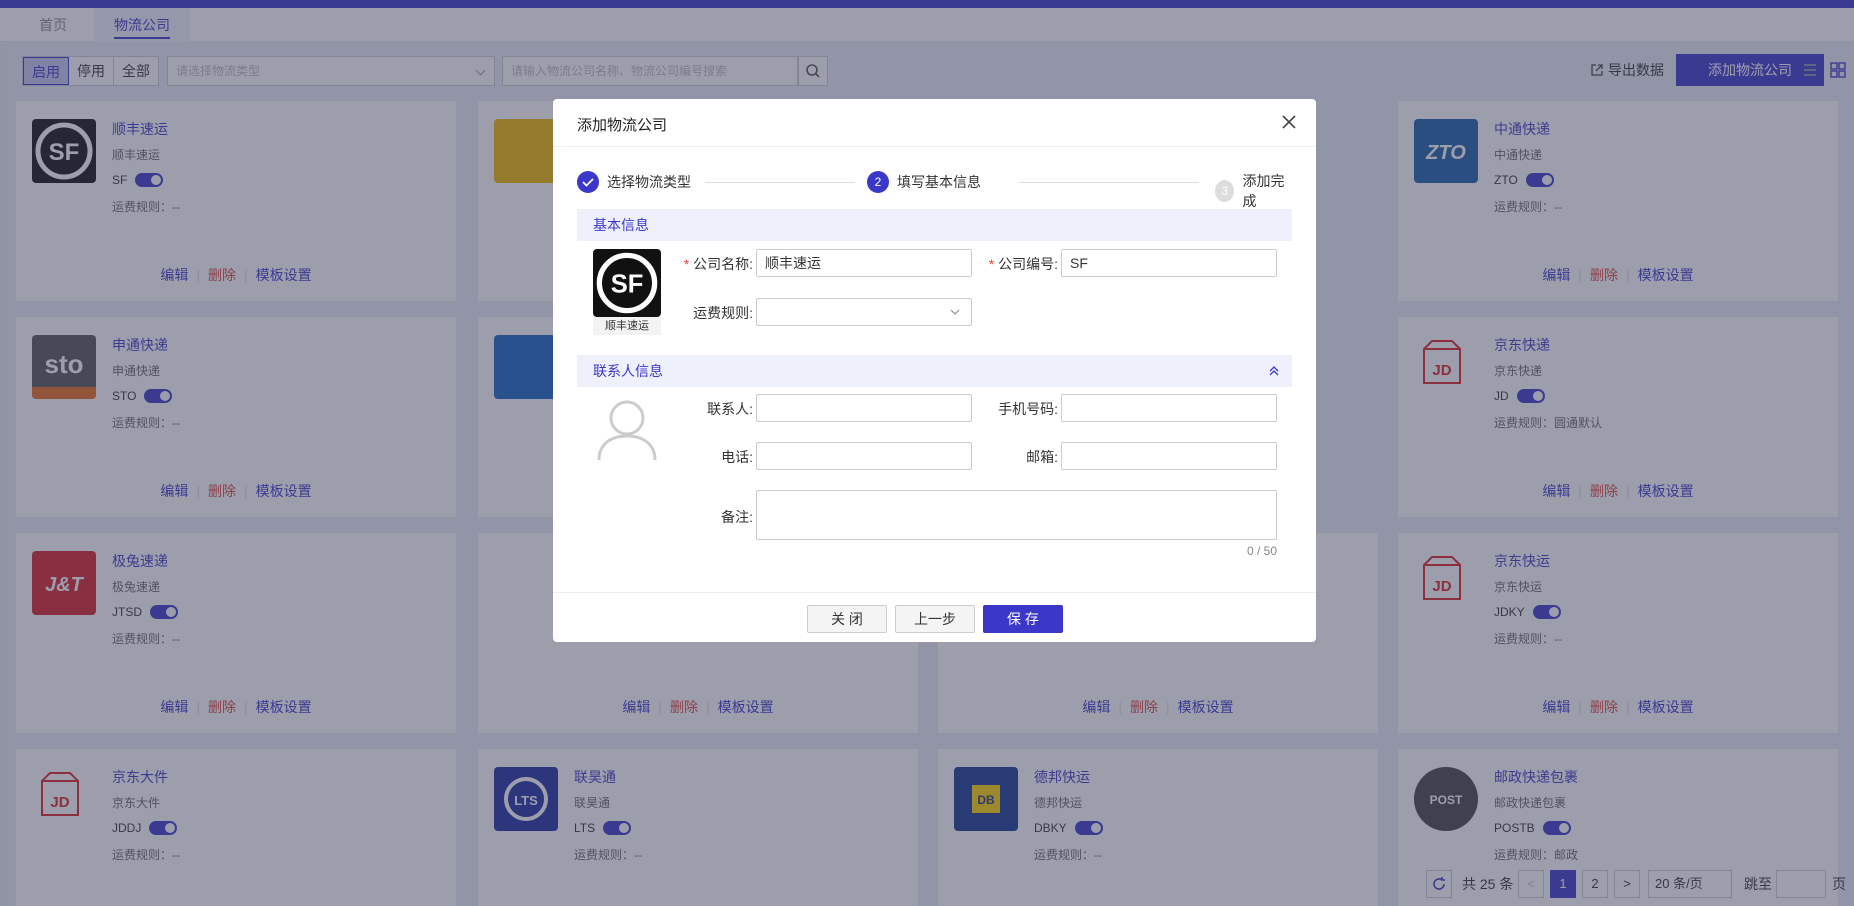 Image resolution: width=1854 pixels, height=906 pixels. I want to click on step-1: 选择物流类型, so click(634, 182).